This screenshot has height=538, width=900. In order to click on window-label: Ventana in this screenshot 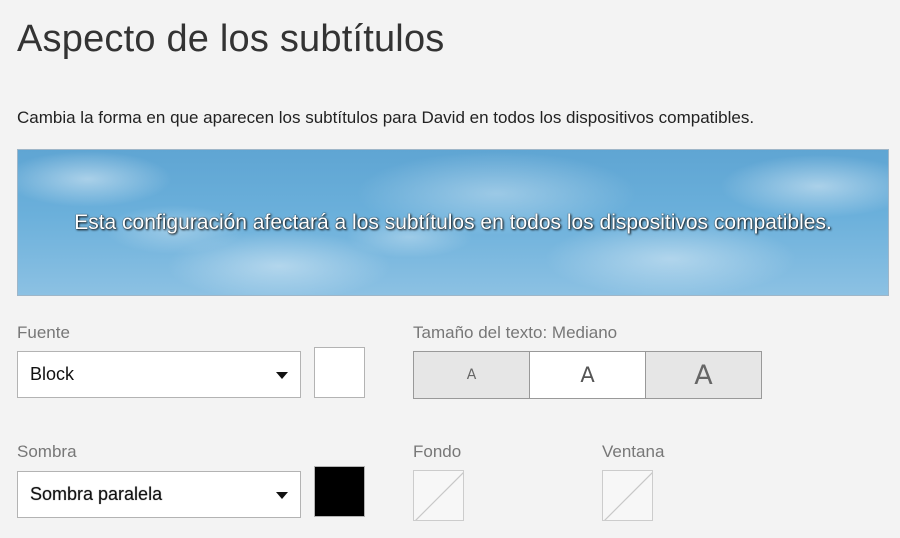, I will do `click(633, 451)`.